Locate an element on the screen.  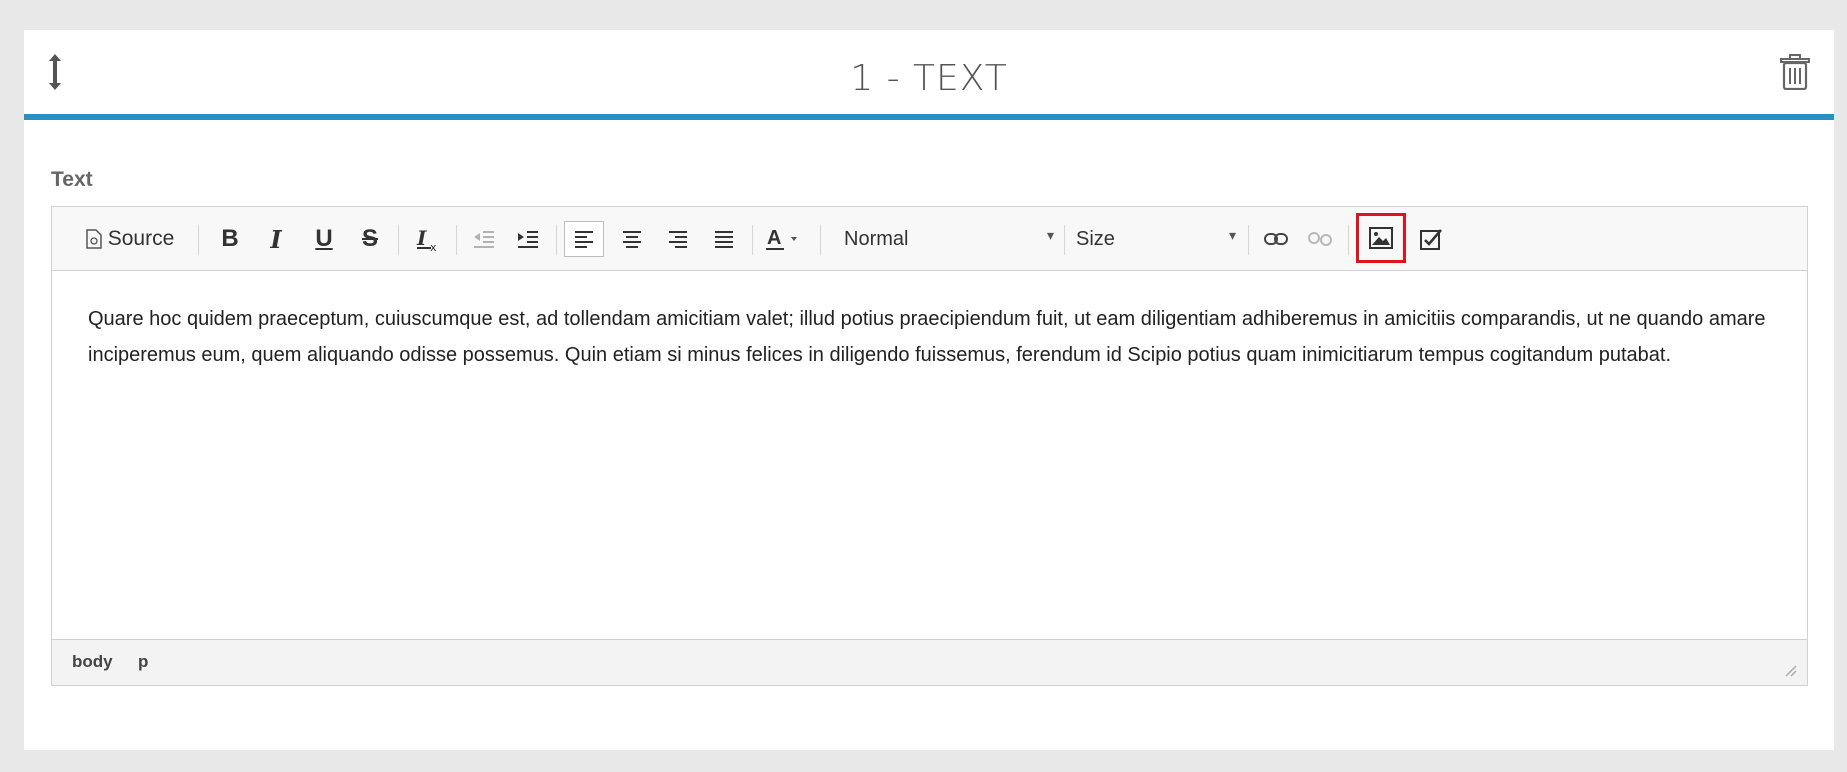
insert-image-button is located at coordinates (1381, 238).